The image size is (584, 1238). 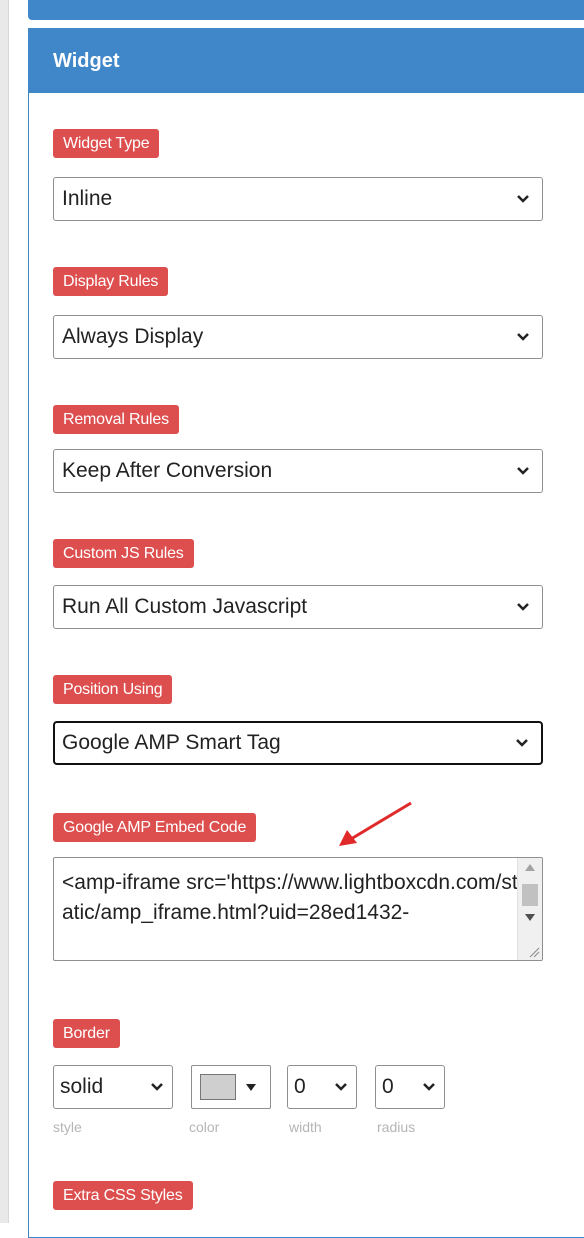 What do you see at coordinates (86, 1033) in the screenshot?
I see `border-label: Border` at bounding box center [86, 1033].